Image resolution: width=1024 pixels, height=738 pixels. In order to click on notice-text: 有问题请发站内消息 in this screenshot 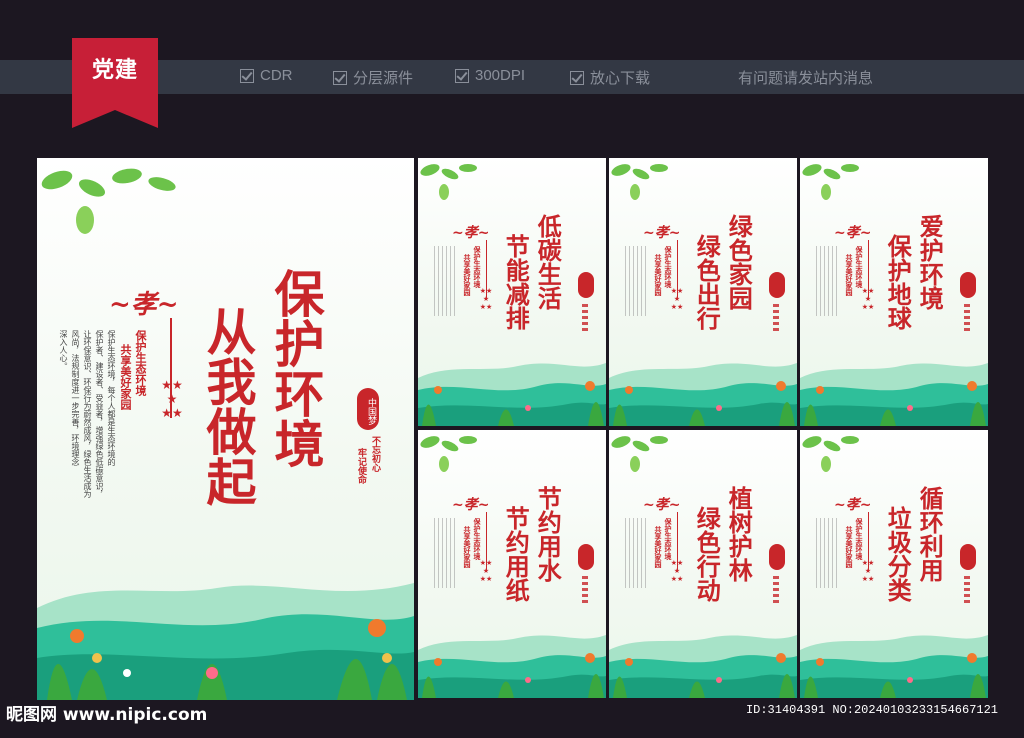, I will do `click(806, 78)`.